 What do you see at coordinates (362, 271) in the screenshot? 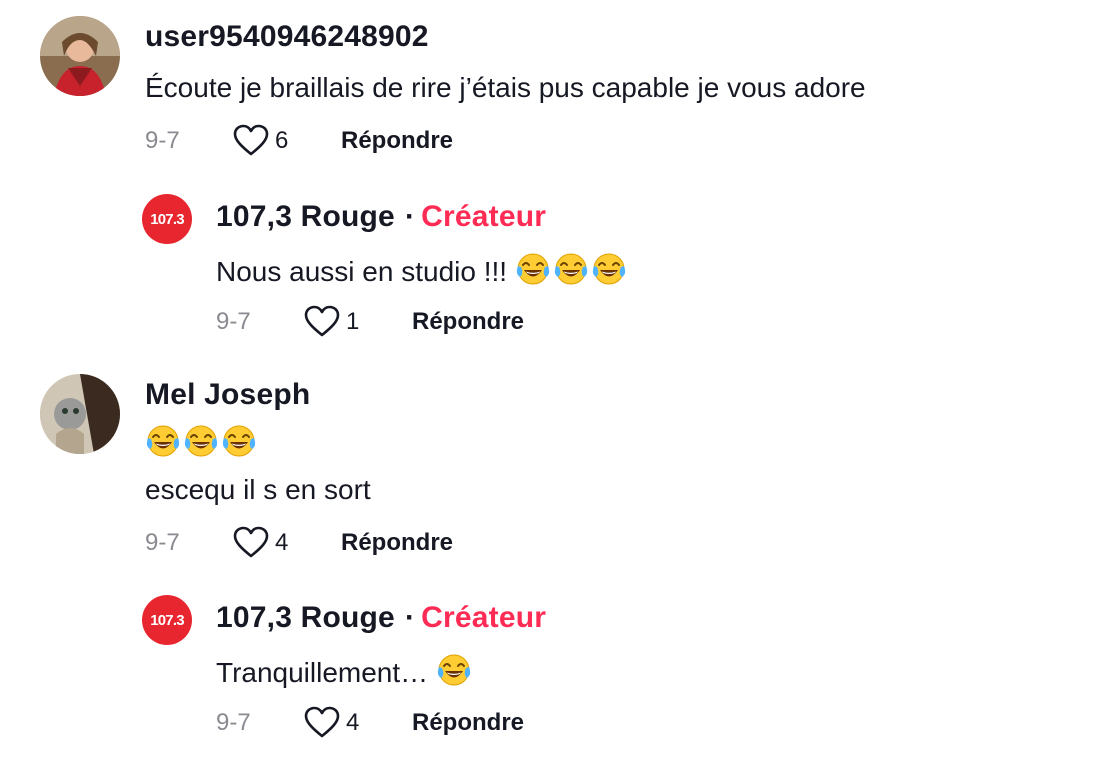
I see `comment-text: Nous aussi en studio !!!` at bounding box center [362, 271].